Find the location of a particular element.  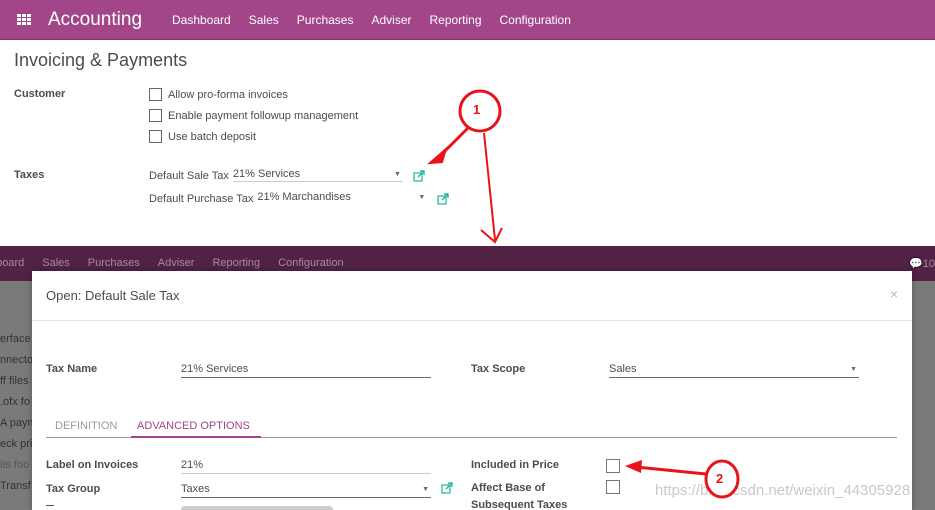

annotation-2-number: 2 is located at coordinates (720, 478).